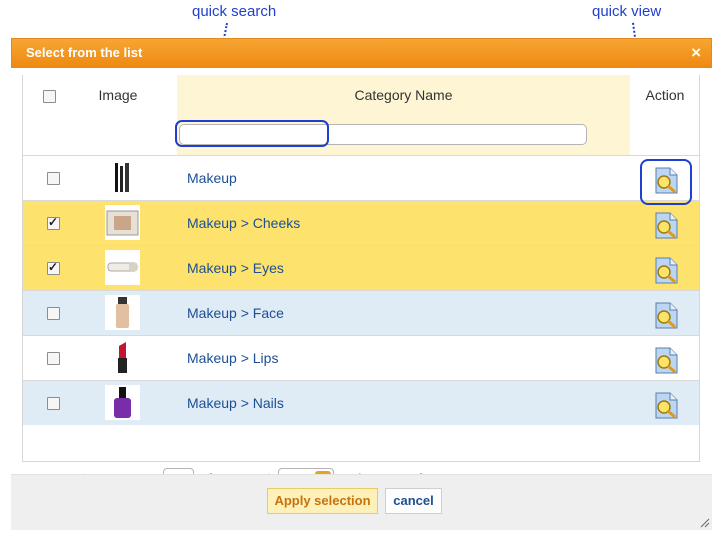  Describe the element at coordinates (361, 222) in the screenshot. I see `table-row: Makeup > Cheeks` at that location.